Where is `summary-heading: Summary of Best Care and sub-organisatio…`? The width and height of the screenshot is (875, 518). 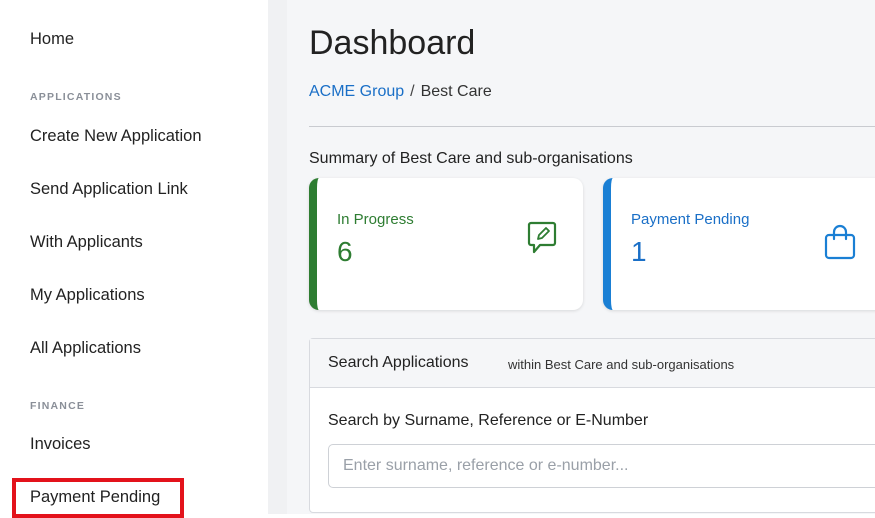
summary-heading: Summary of Best Care and sub-organisatio… is located at coordinates (471, 158).